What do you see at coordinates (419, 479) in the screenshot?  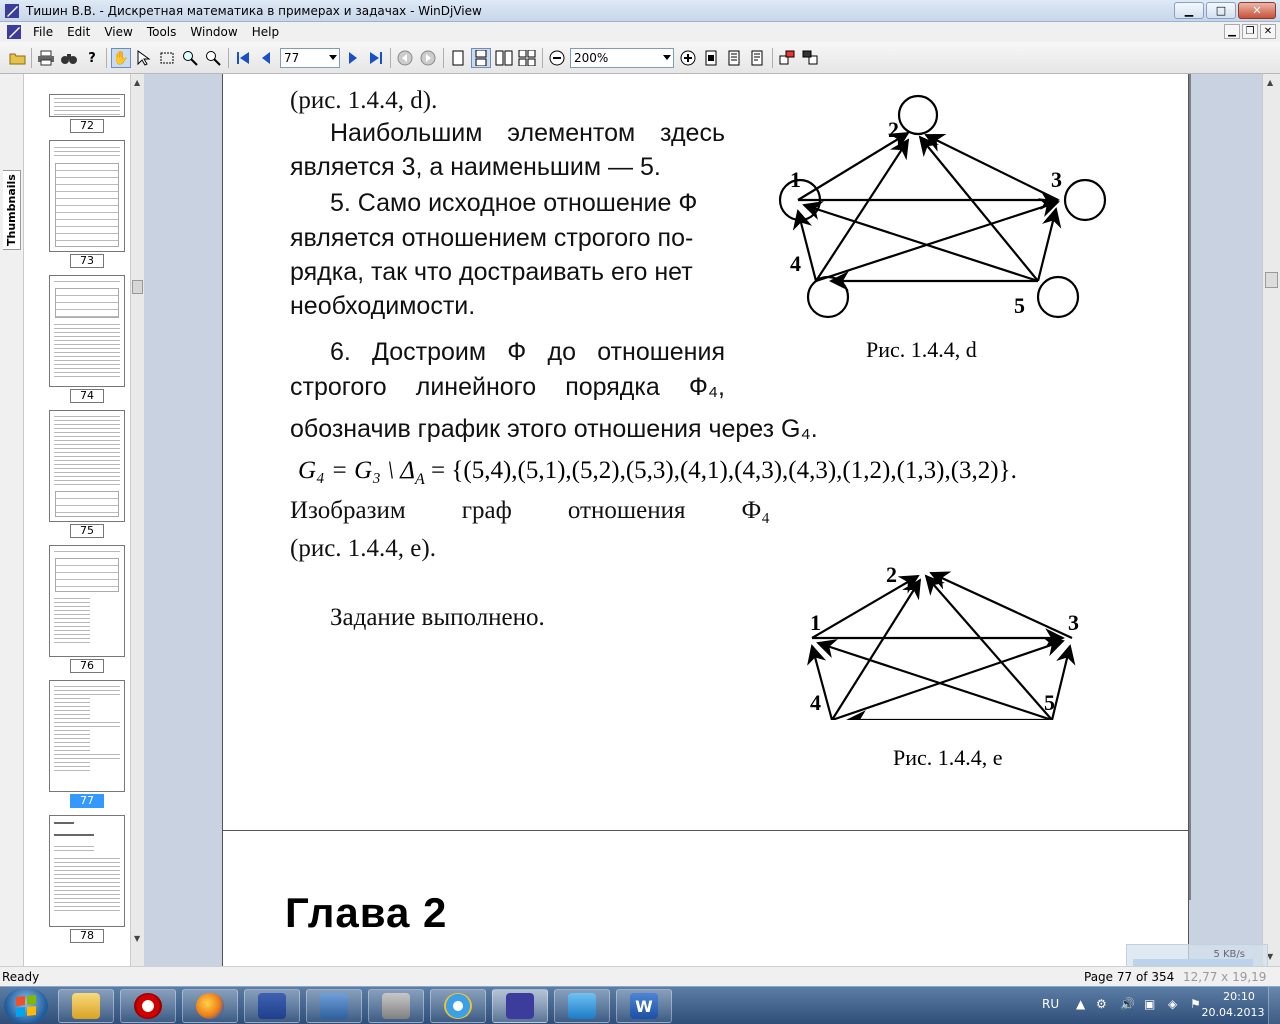 I see `formula-sub: A` at bounding box center [419, 479].